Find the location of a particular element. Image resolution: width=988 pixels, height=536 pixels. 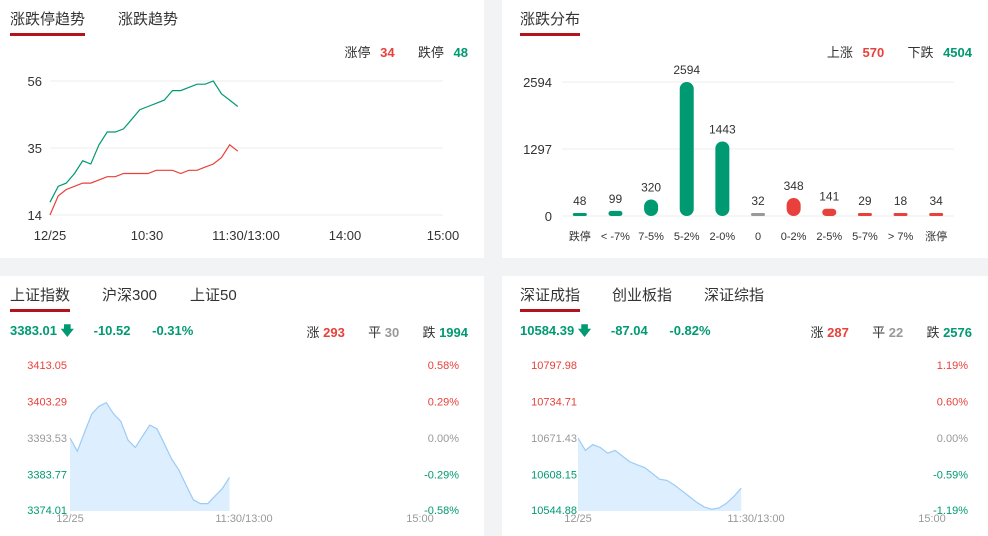

bar-value-label: 48 is located at coordinates (580, 201).